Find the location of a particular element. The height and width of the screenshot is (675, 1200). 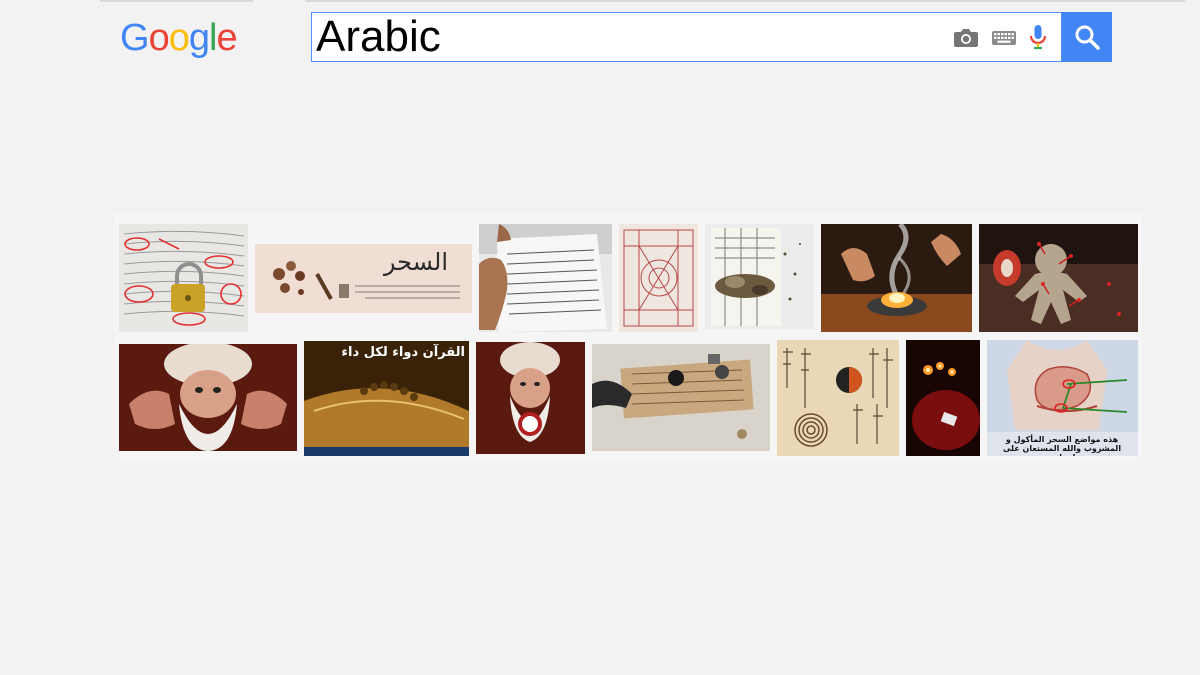

top-divider-left is located at coordinates (176, 1).